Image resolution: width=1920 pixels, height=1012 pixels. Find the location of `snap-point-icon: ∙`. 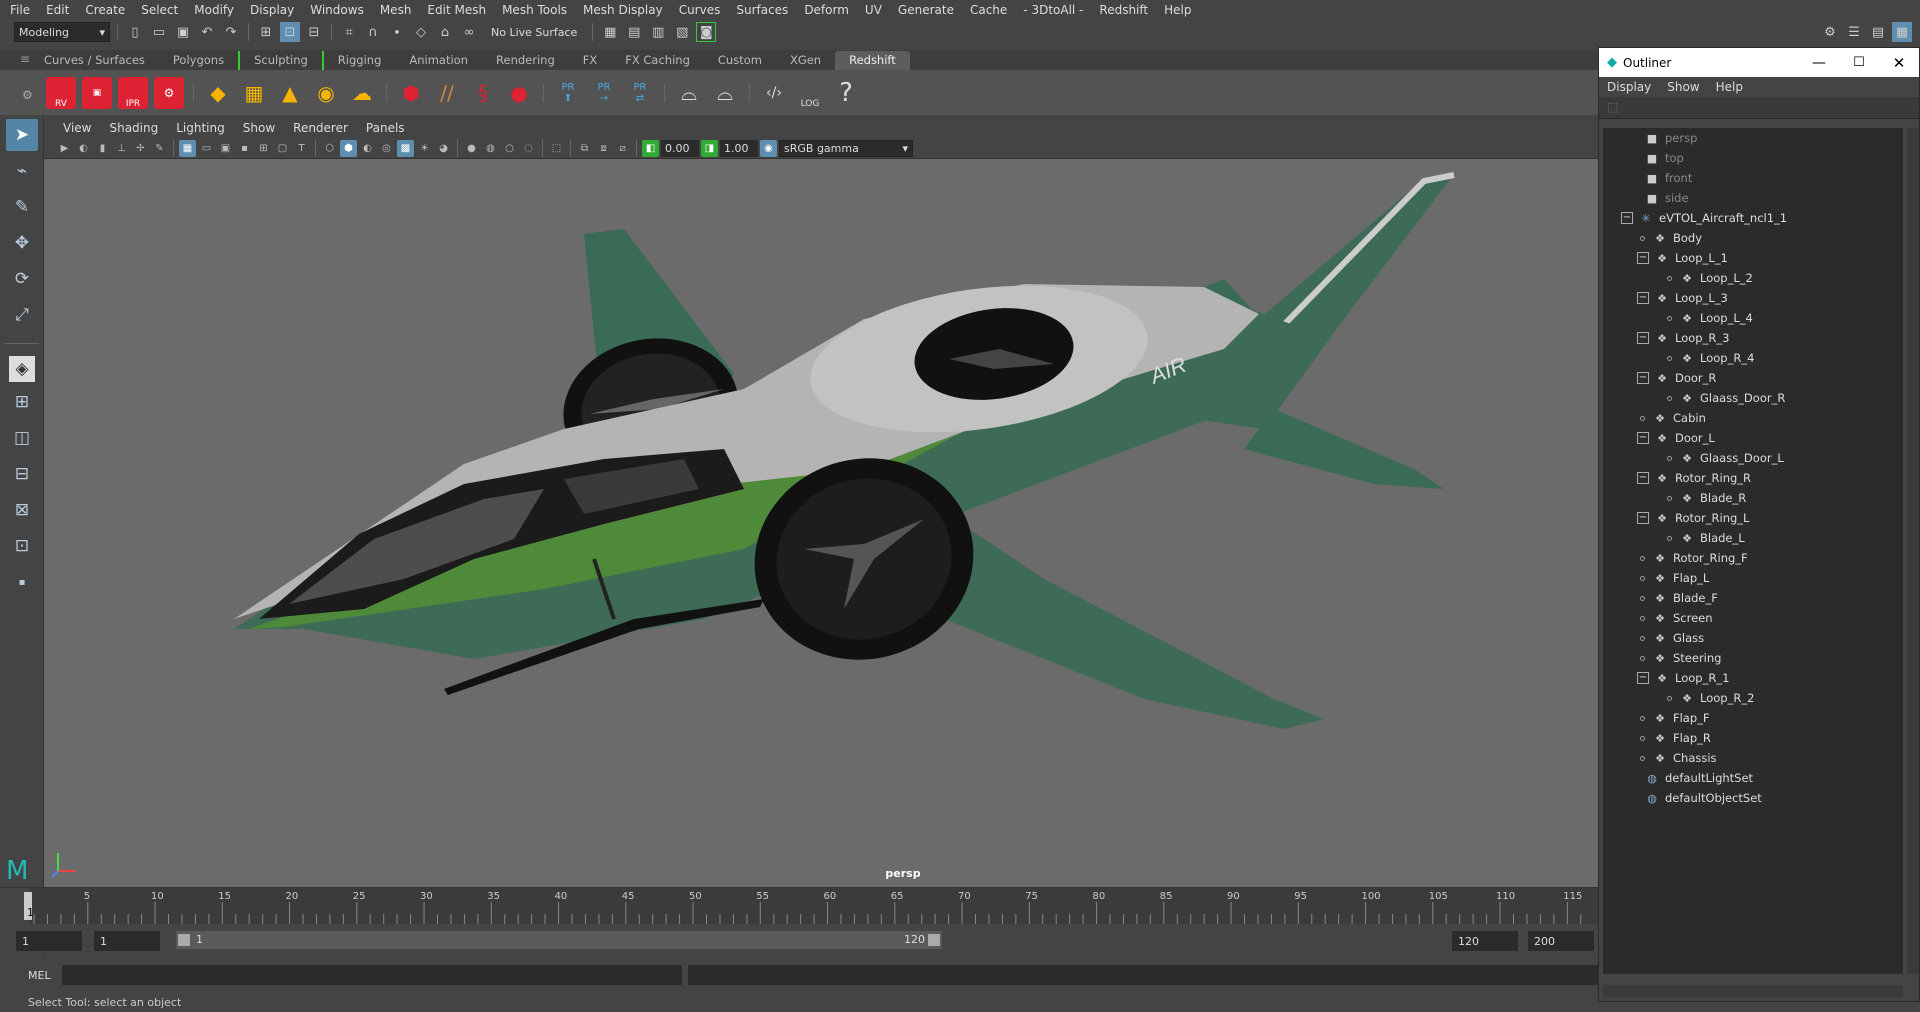

snap-point-icon: ∙ is located at coordinates (397, 32).